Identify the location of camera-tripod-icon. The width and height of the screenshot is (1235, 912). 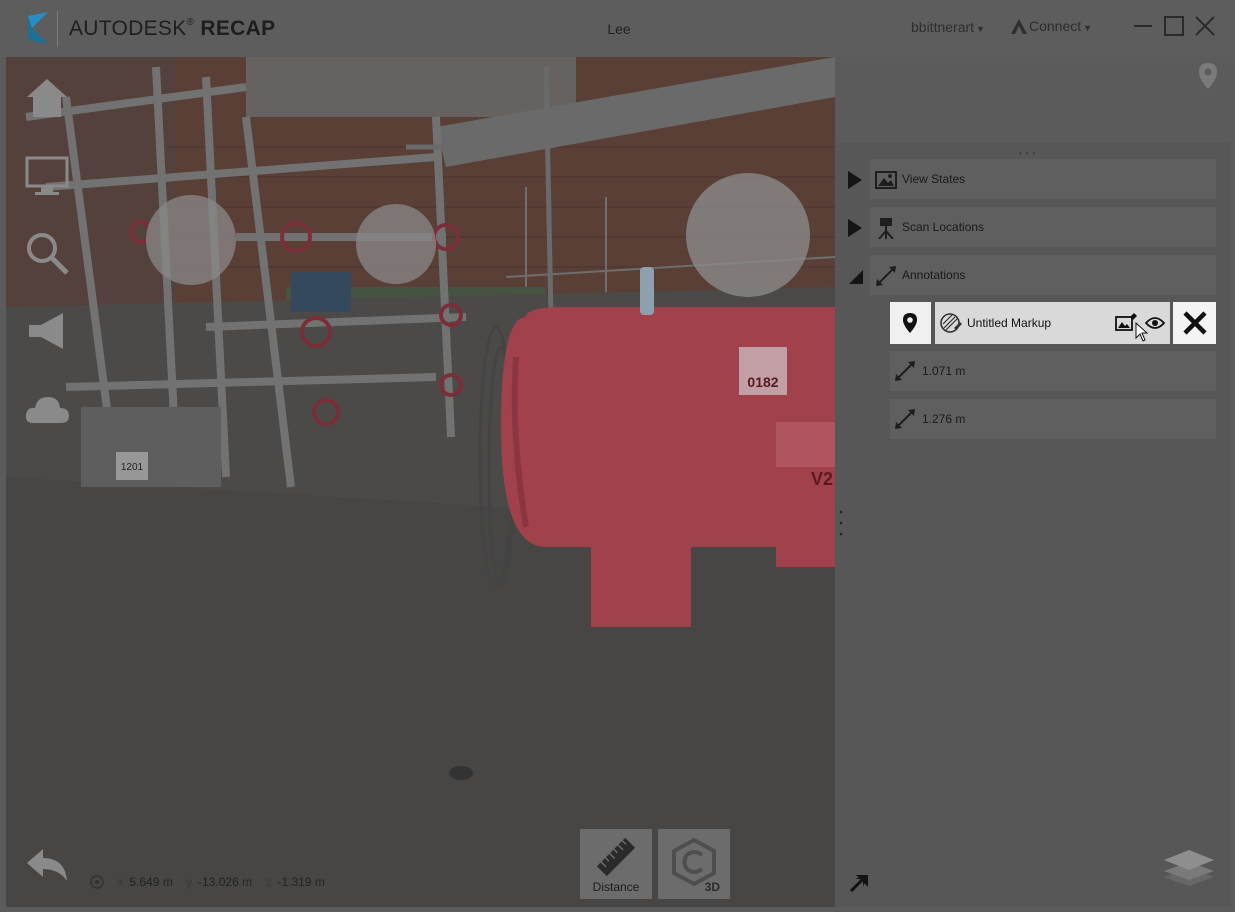
(886, 228).